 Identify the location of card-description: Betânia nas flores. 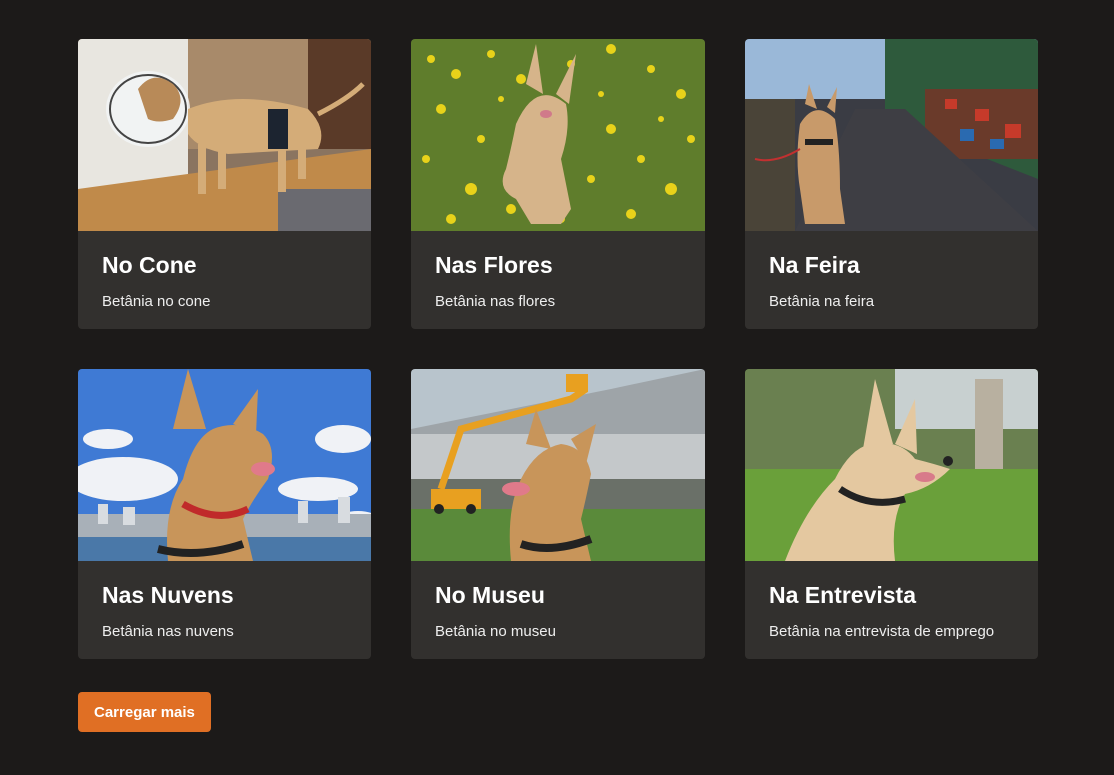
(495, 301).